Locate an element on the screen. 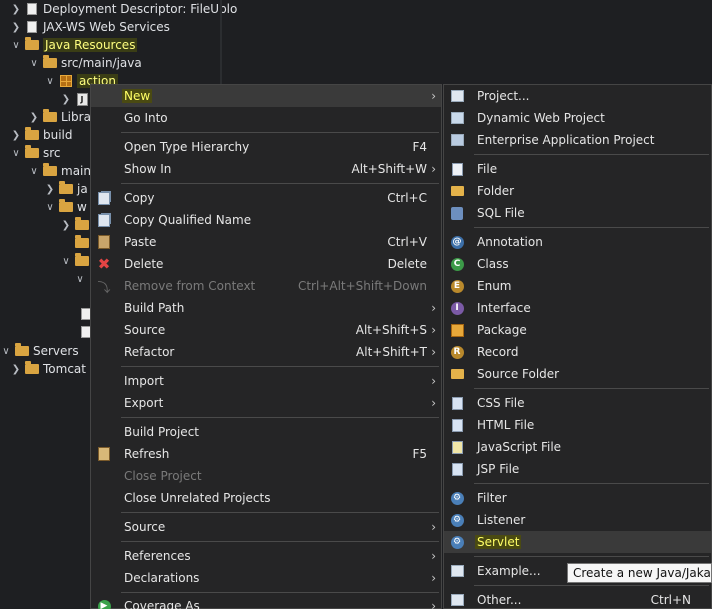 This screenshot has width=712, height=609. source-folder-icon is located at coordinates (50, 62).